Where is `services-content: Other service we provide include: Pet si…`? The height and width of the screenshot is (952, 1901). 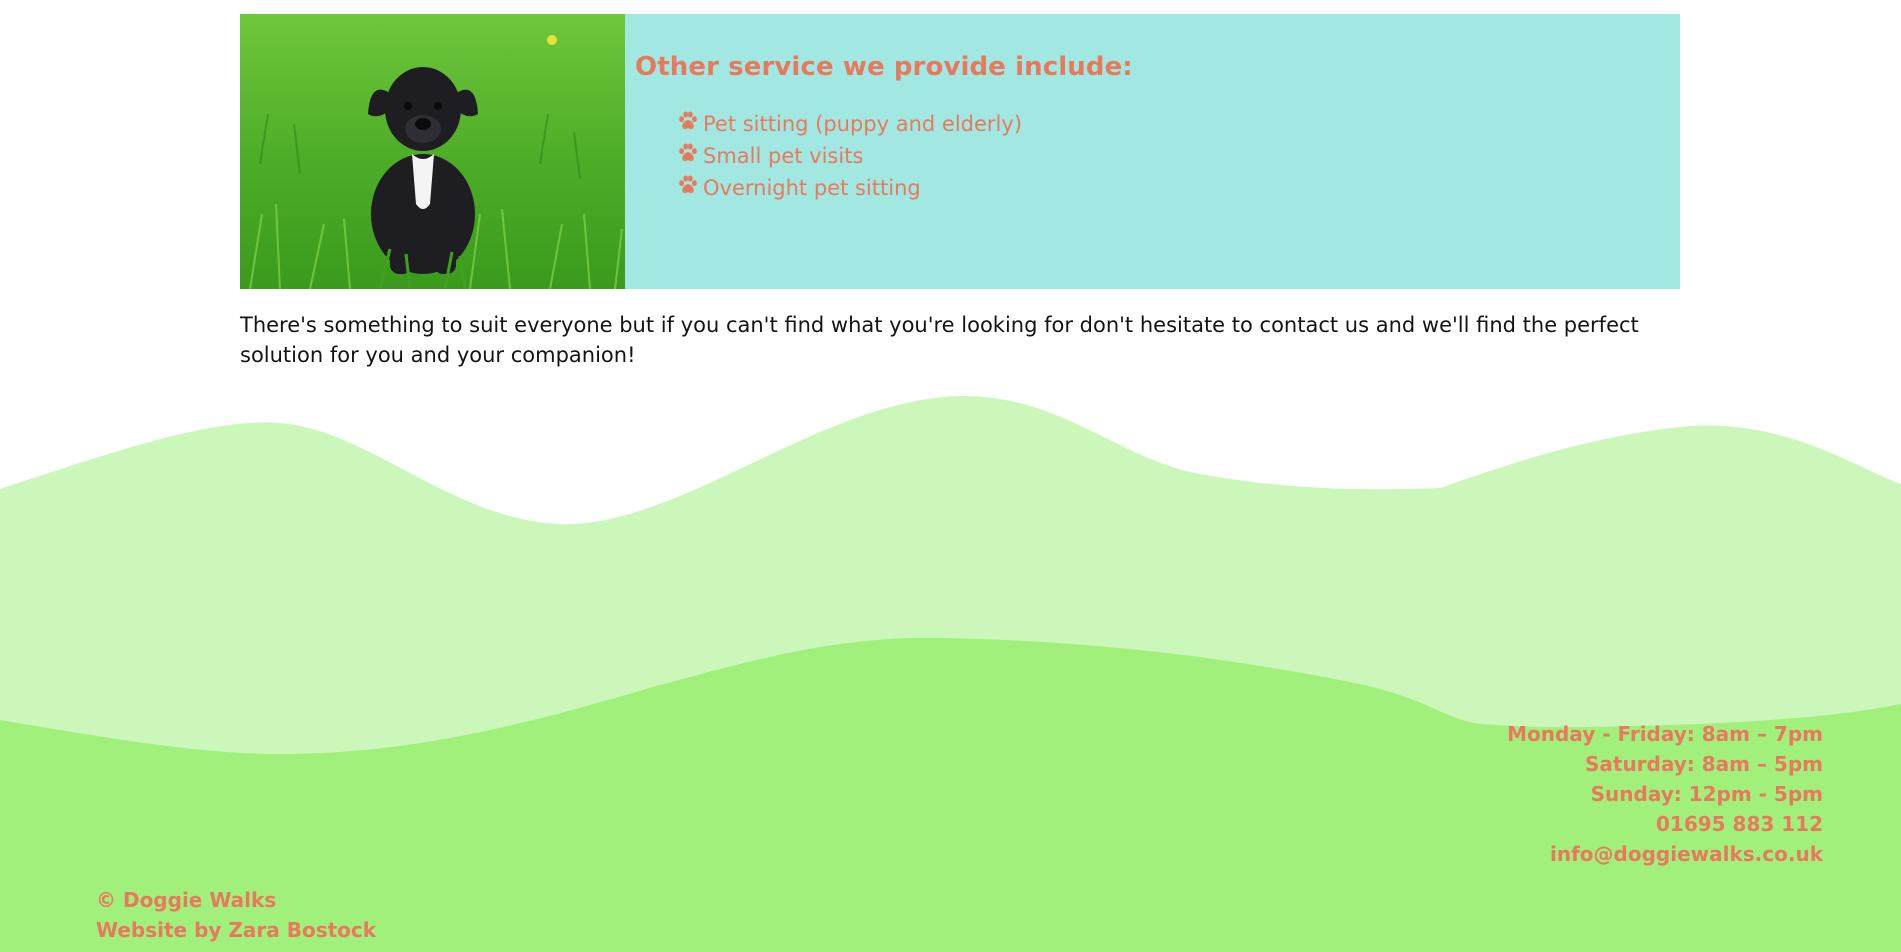 services-content: Other service we provide include: Pet si… is located at coordinates (879, 151).